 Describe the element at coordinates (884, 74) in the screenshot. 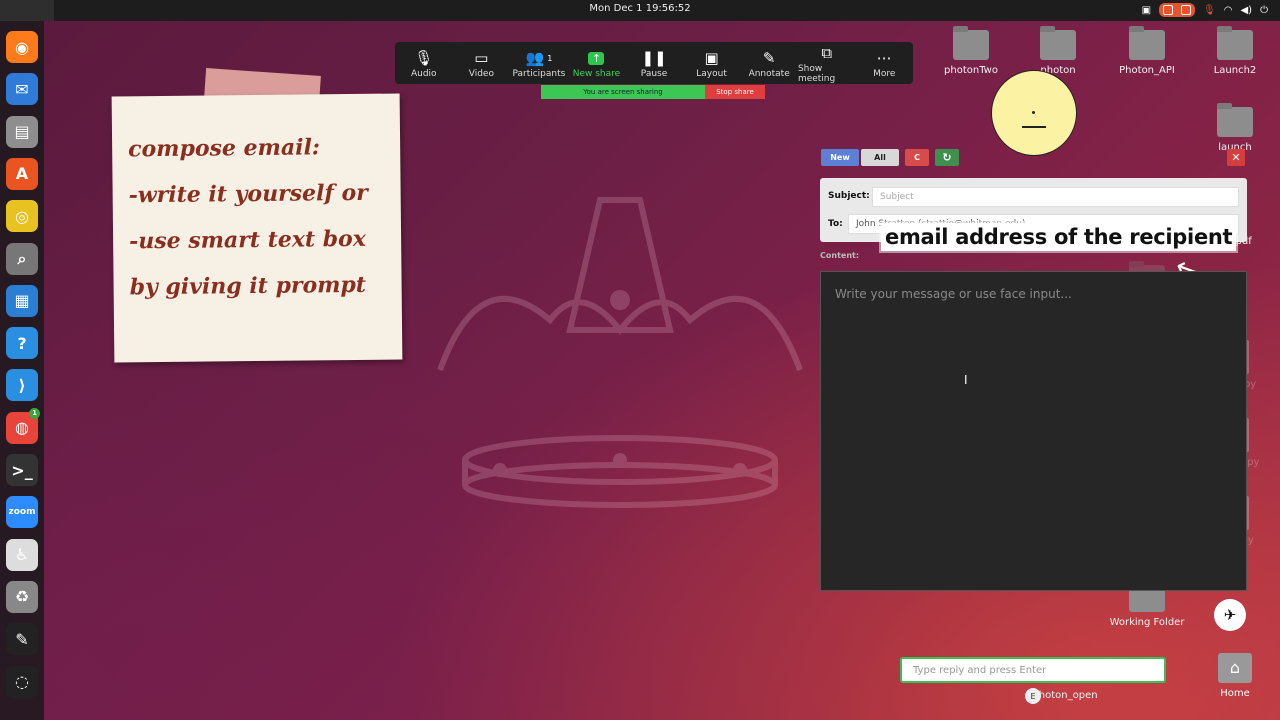

I see `toolbar-label: More` at that location.